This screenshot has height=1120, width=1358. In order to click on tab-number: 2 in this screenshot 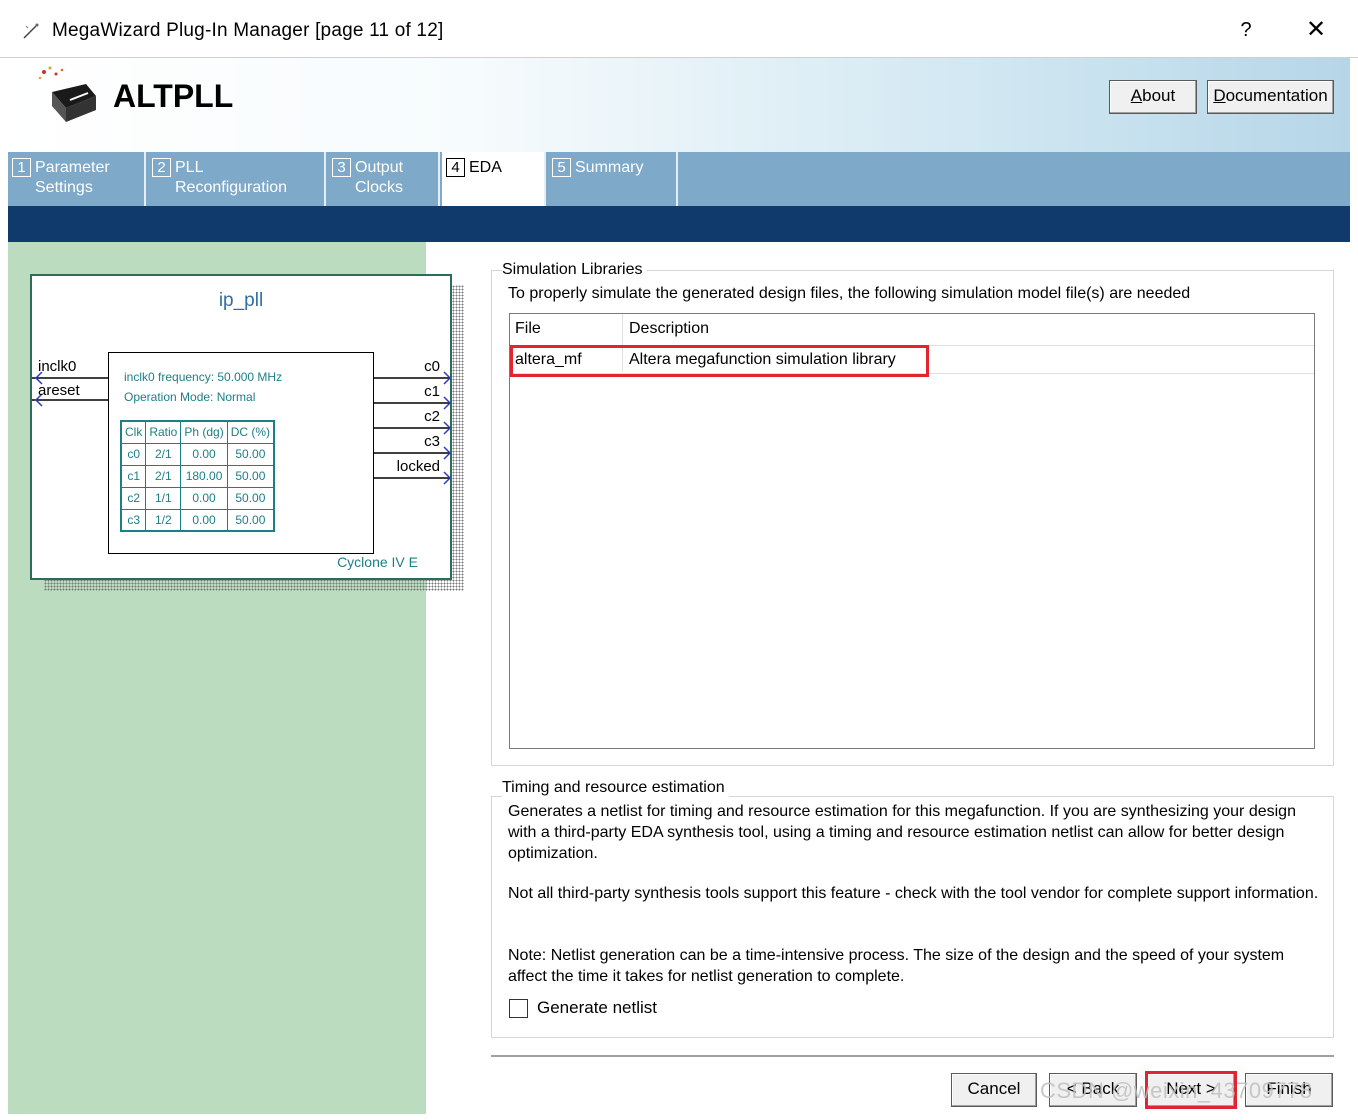, I will do `click(161, 167)`.